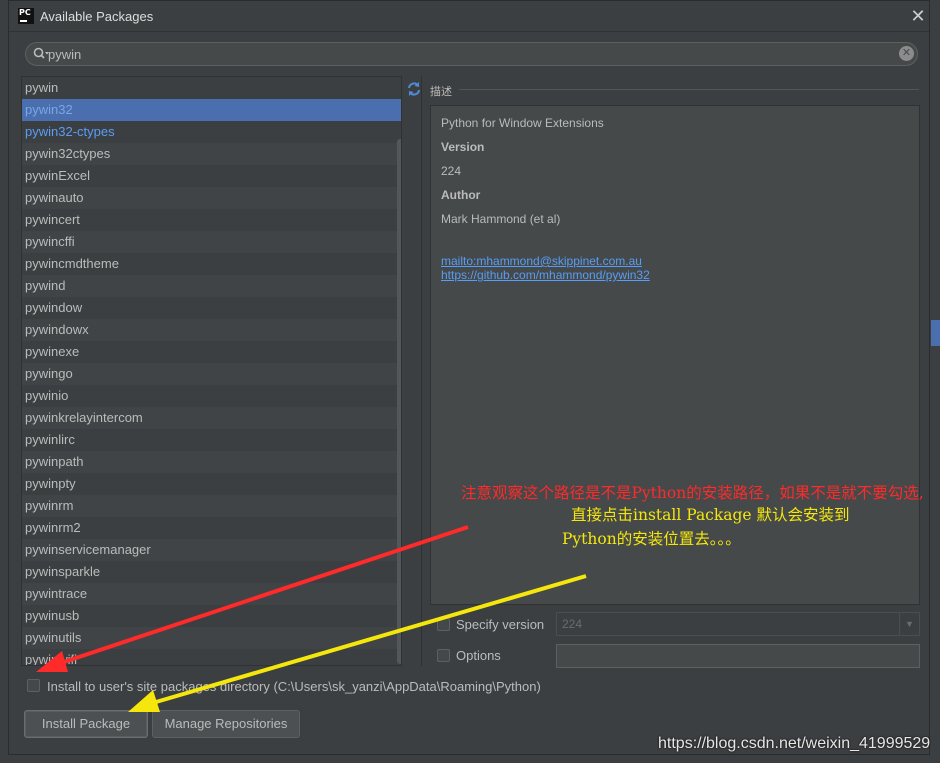 The height and width of the screenshot is (763, 940). What do you see at coordinates (461, 195) in the screenshot?
I see `author-heading: Author` at bounding box center [461, 195].